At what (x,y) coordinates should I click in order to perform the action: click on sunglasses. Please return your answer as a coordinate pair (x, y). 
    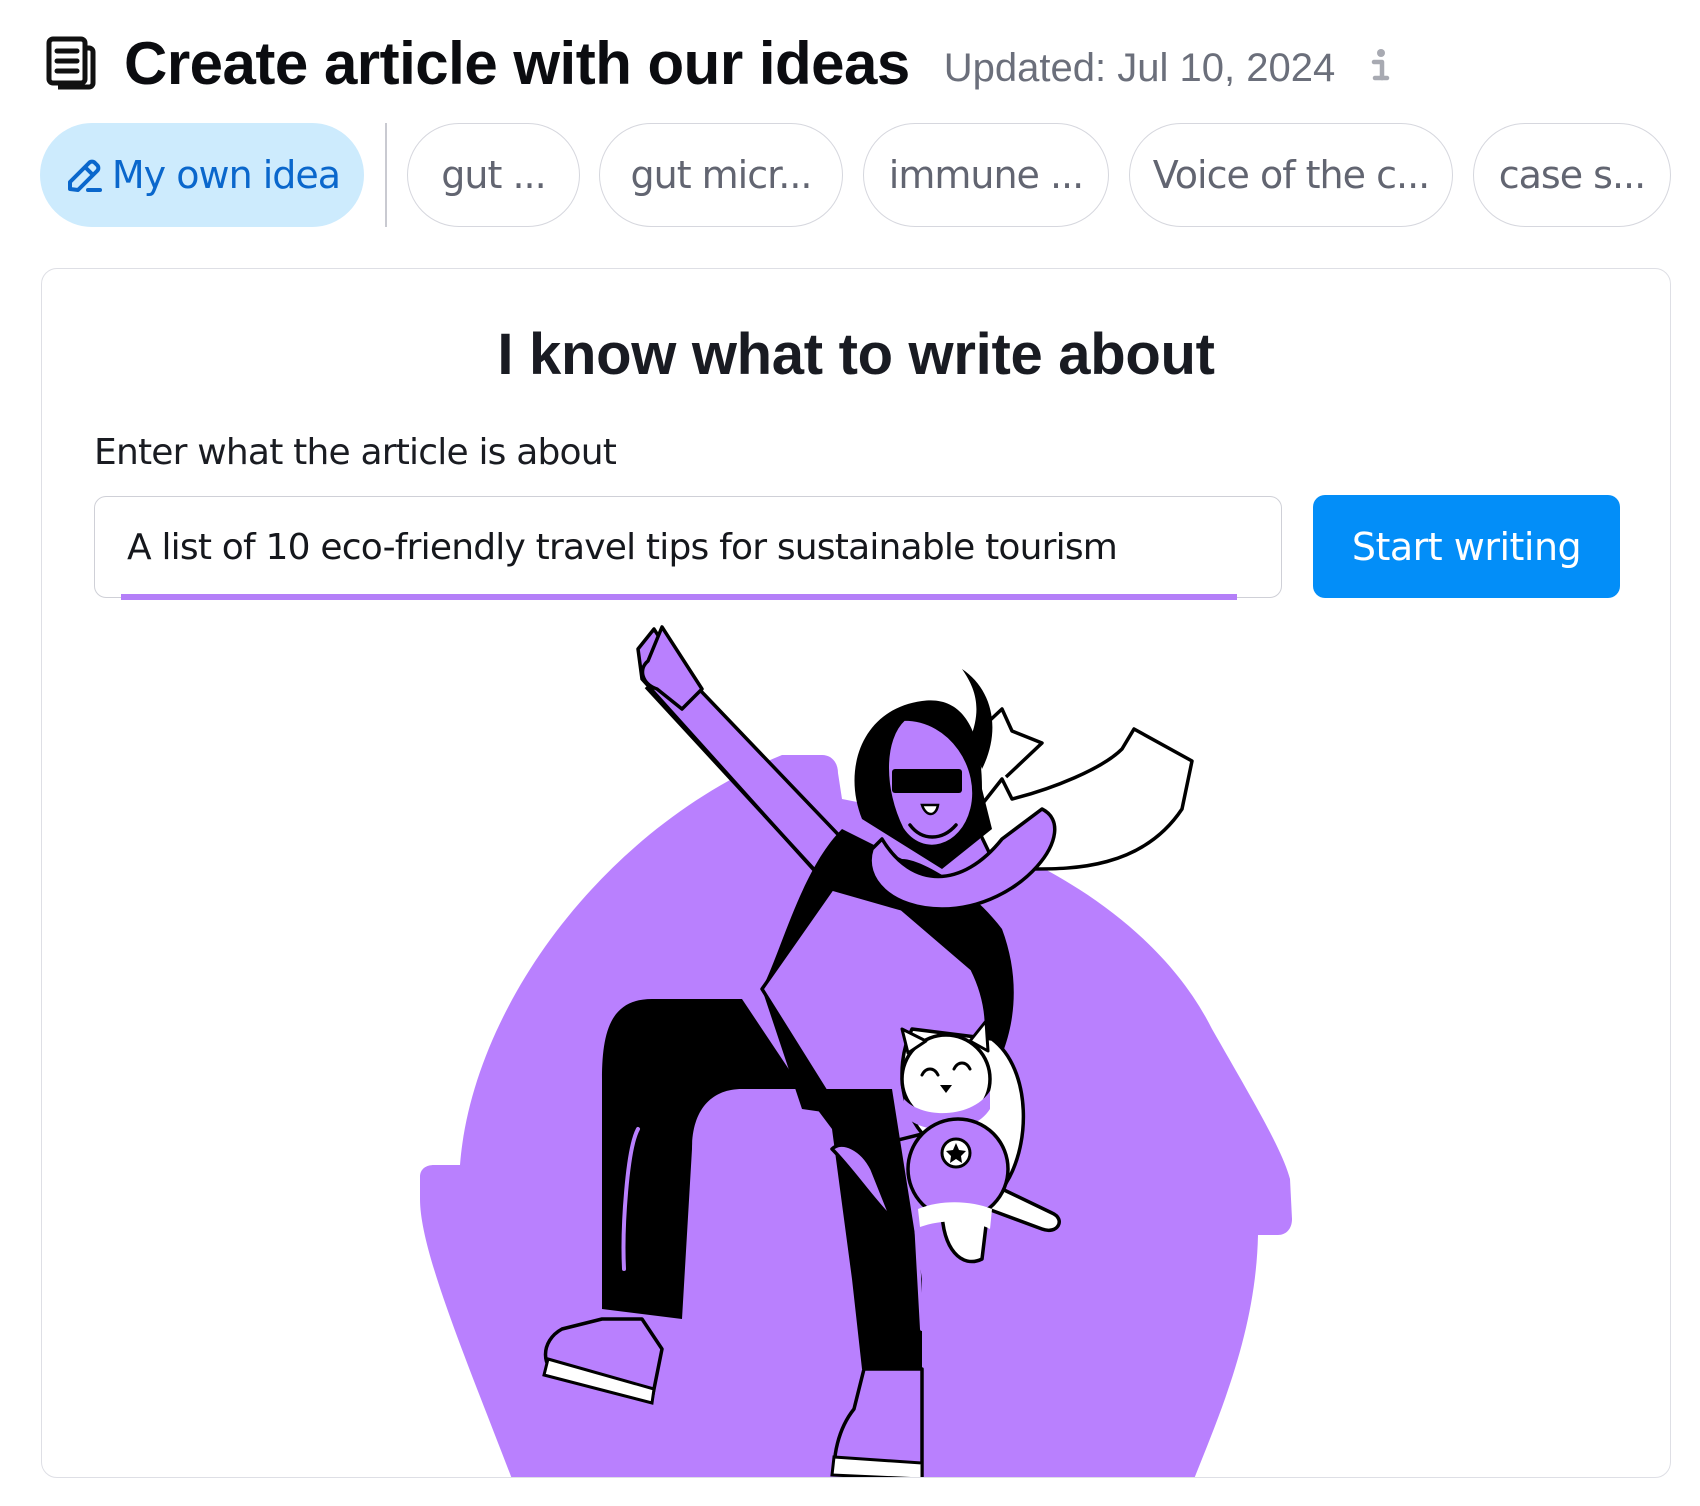
    Looking at the image, I should click on (927, 781).